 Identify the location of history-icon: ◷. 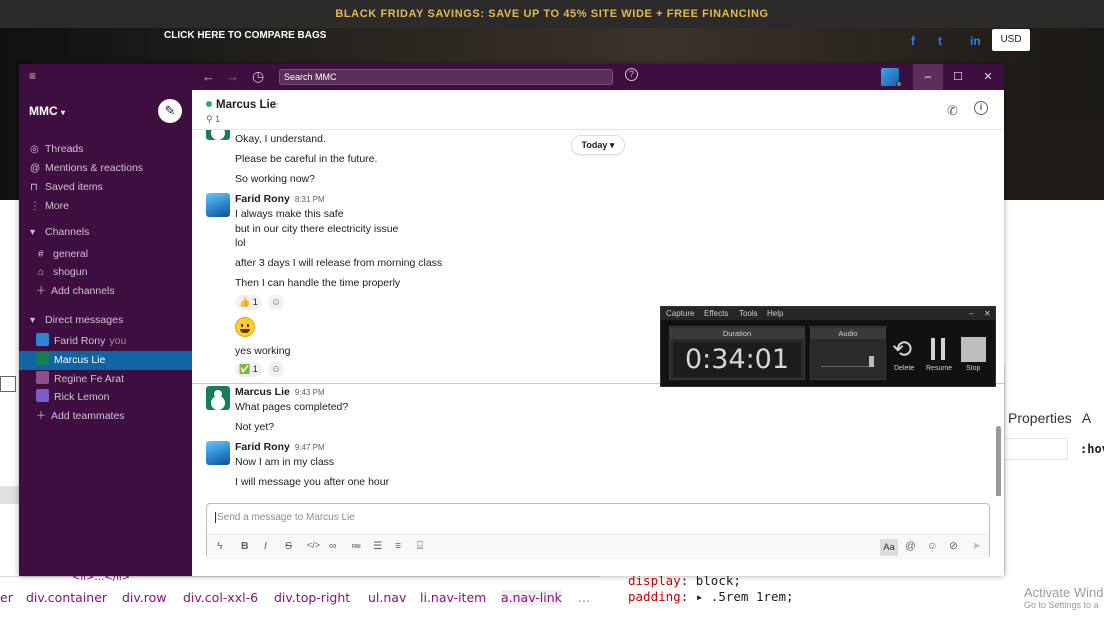
(258, 76).